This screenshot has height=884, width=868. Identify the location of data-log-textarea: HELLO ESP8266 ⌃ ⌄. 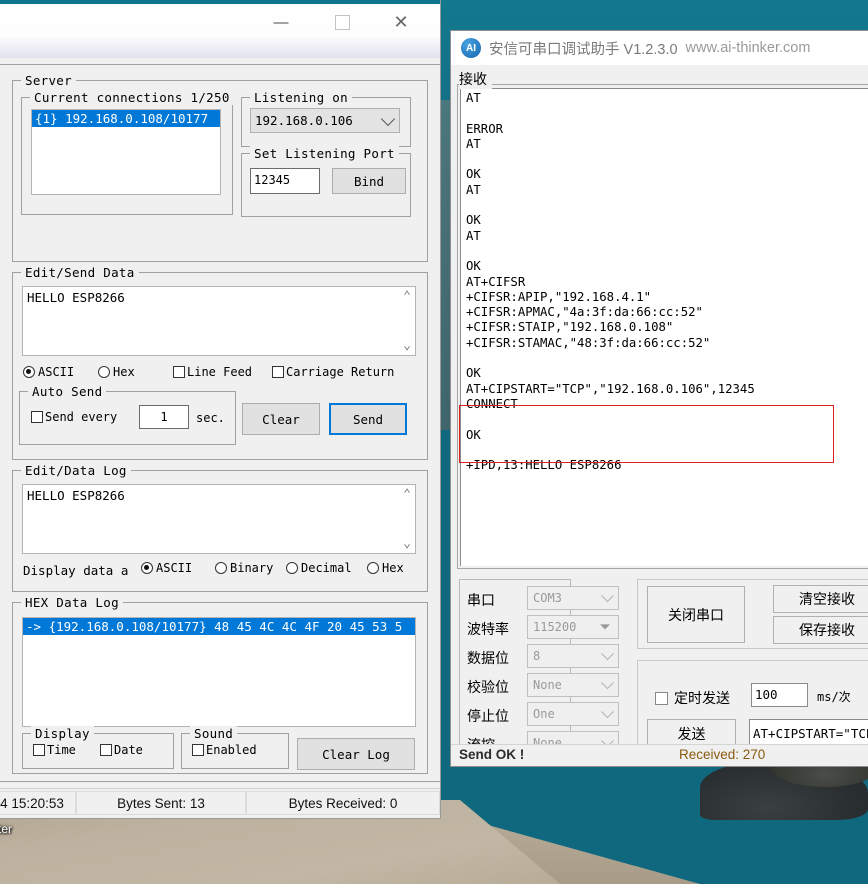
(219, 519).